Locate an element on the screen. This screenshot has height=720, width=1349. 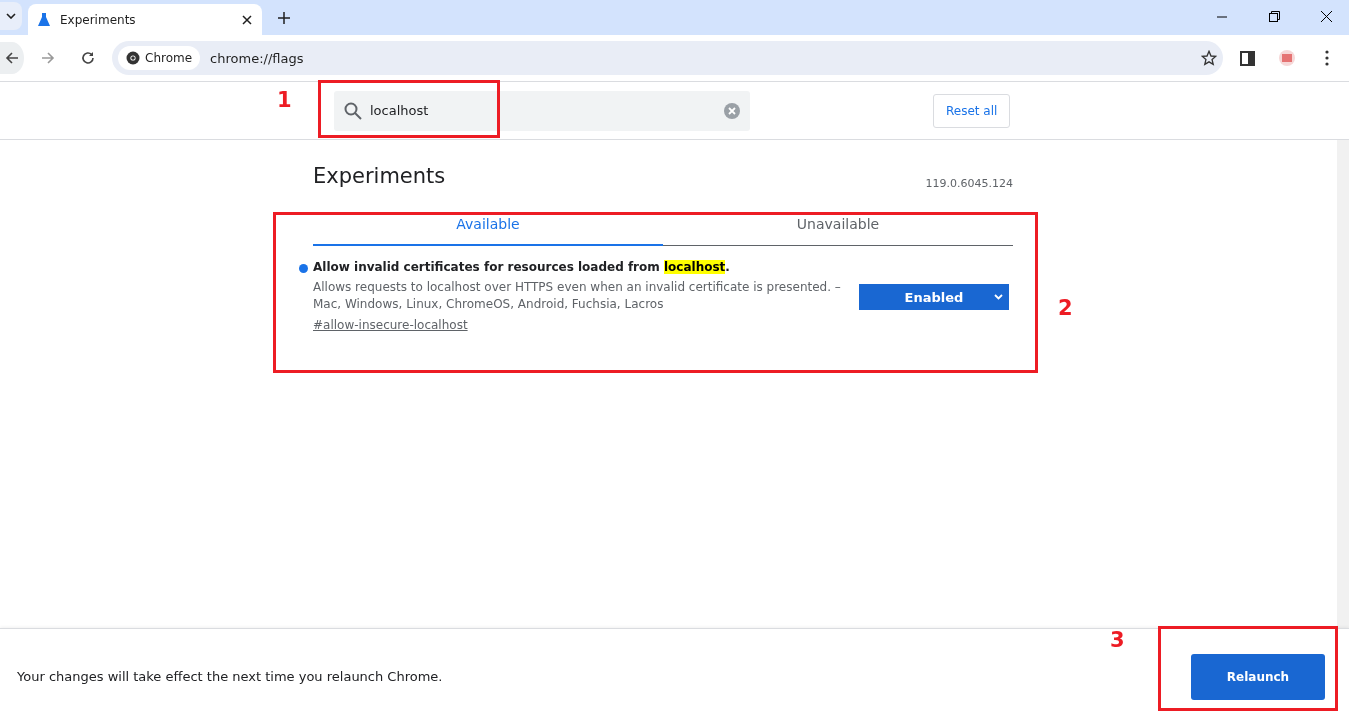
search-icon is located at coordinates (353, 110).